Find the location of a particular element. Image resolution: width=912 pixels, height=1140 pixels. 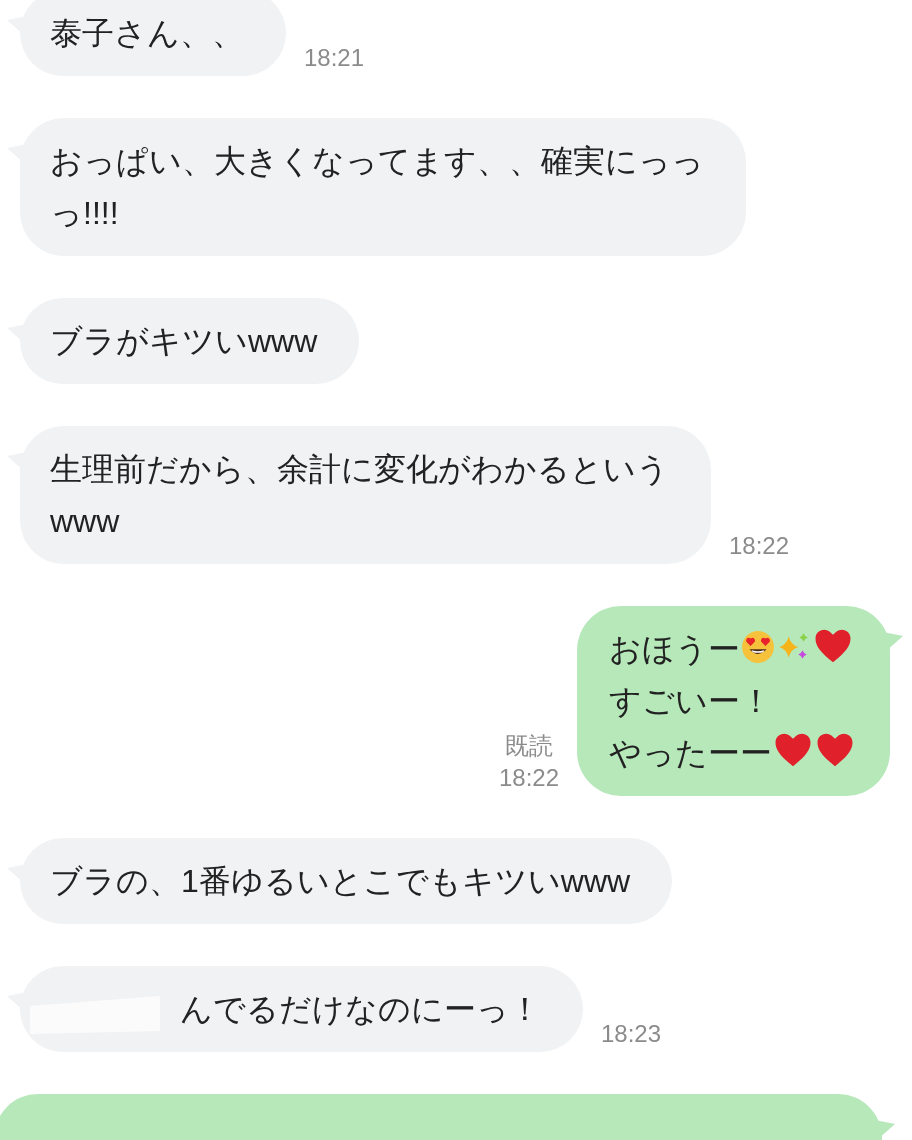

message-text: www is located at coordinates (85, 521).